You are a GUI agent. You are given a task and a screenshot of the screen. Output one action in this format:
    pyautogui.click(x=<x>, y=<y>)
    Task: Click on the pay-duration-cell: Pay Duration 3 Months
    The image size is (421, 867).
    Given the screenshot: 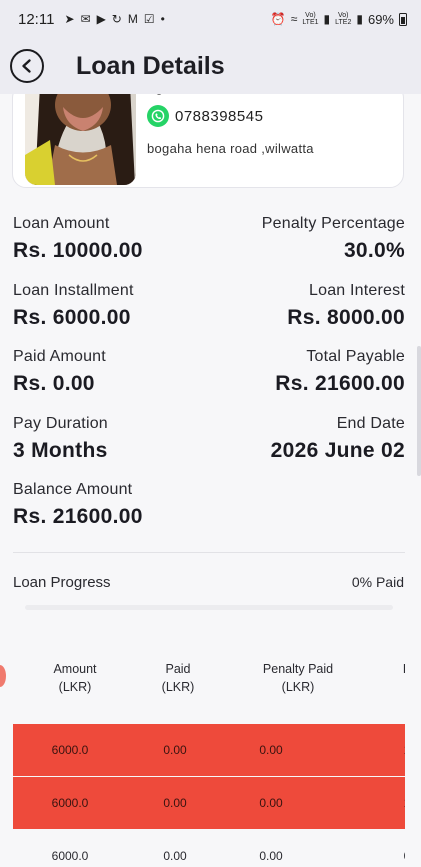 What is the action you would take?
    pyautogui.click(x=60, y=439)
    